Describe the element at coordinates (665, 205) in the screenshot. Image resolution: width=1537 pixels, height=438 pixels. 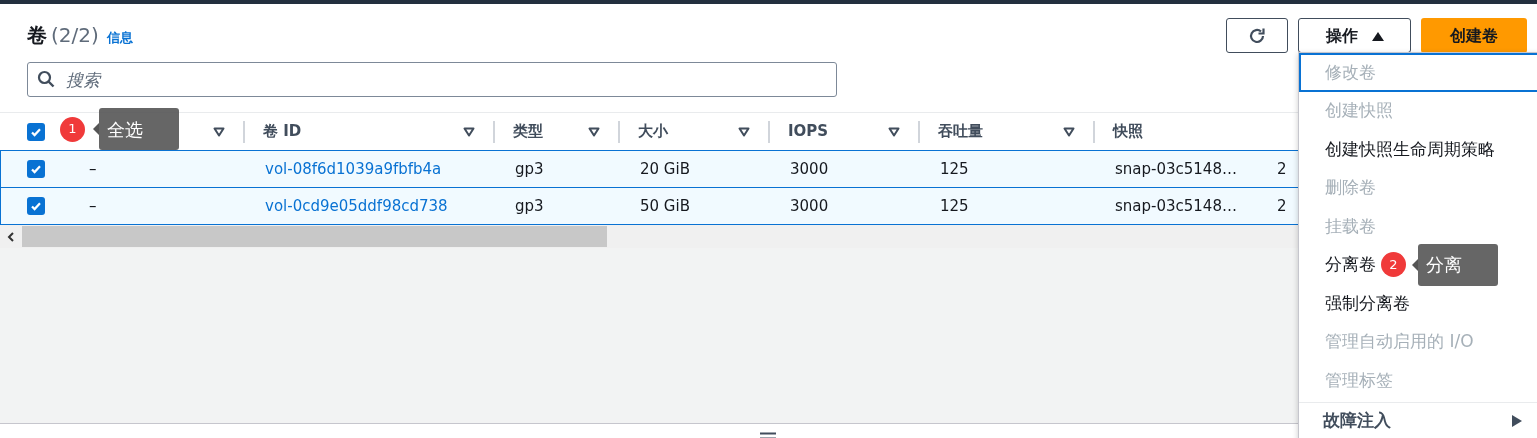
I see `table-cell: 50 GiB` at that location.